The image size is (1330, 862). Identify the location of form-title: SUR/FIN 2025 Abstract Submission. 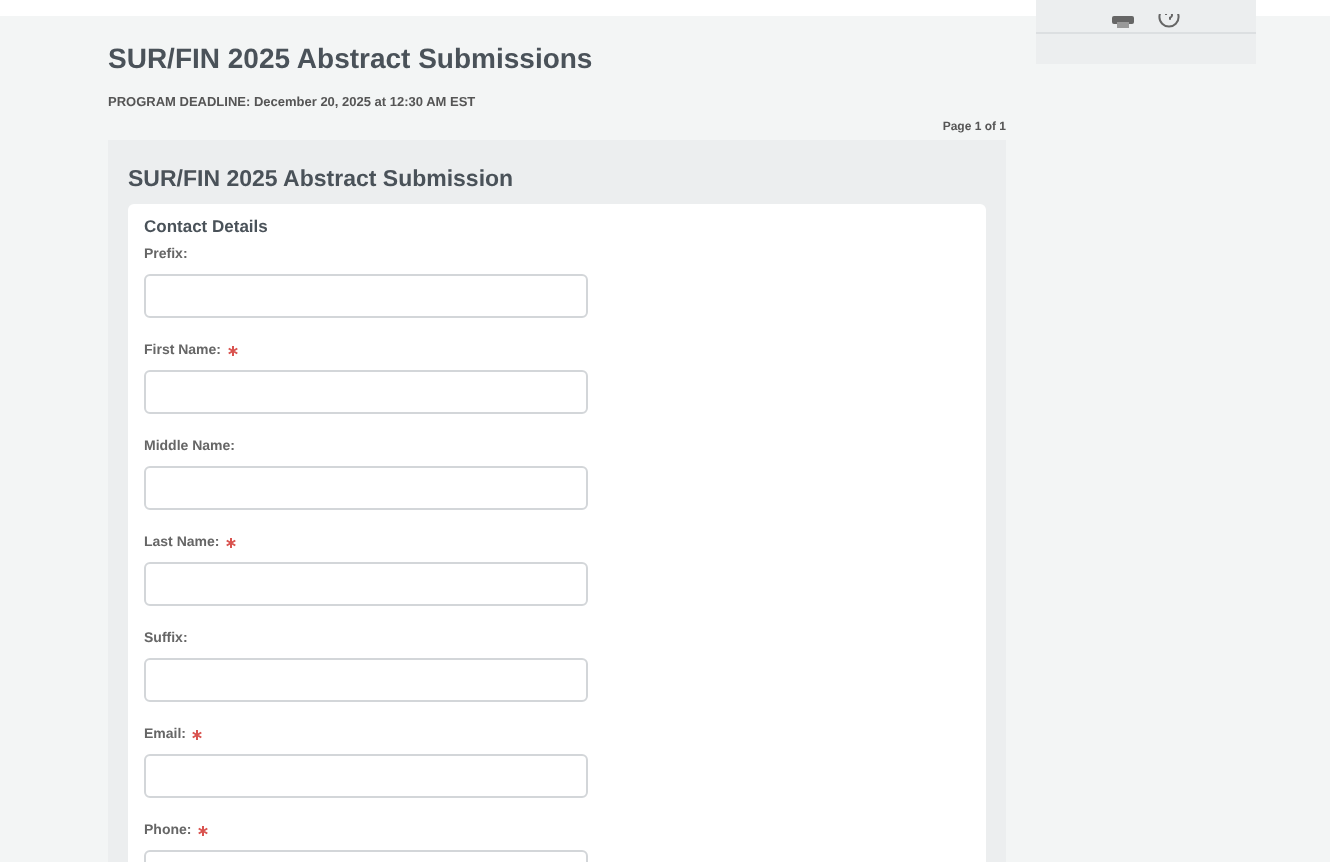
(322, 180).